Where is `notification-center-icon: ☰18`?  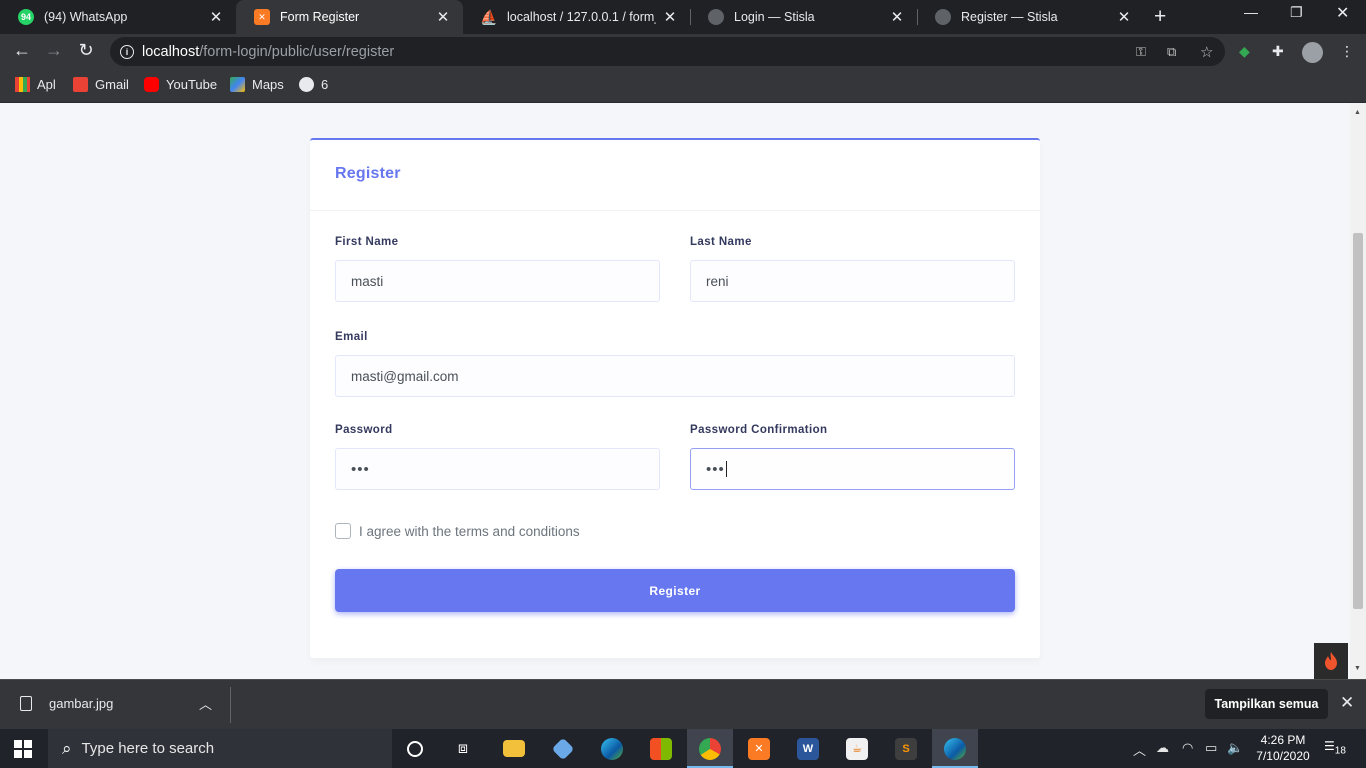
notification-center-icon: ☰18 is located at coordinates (1335, 747).